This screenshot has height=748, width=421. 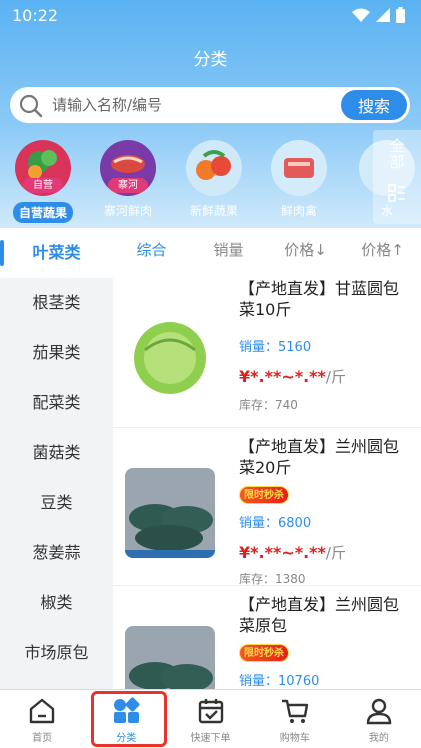 I want to click on product-sales: 销量：10760, so click(x=279, y=681).